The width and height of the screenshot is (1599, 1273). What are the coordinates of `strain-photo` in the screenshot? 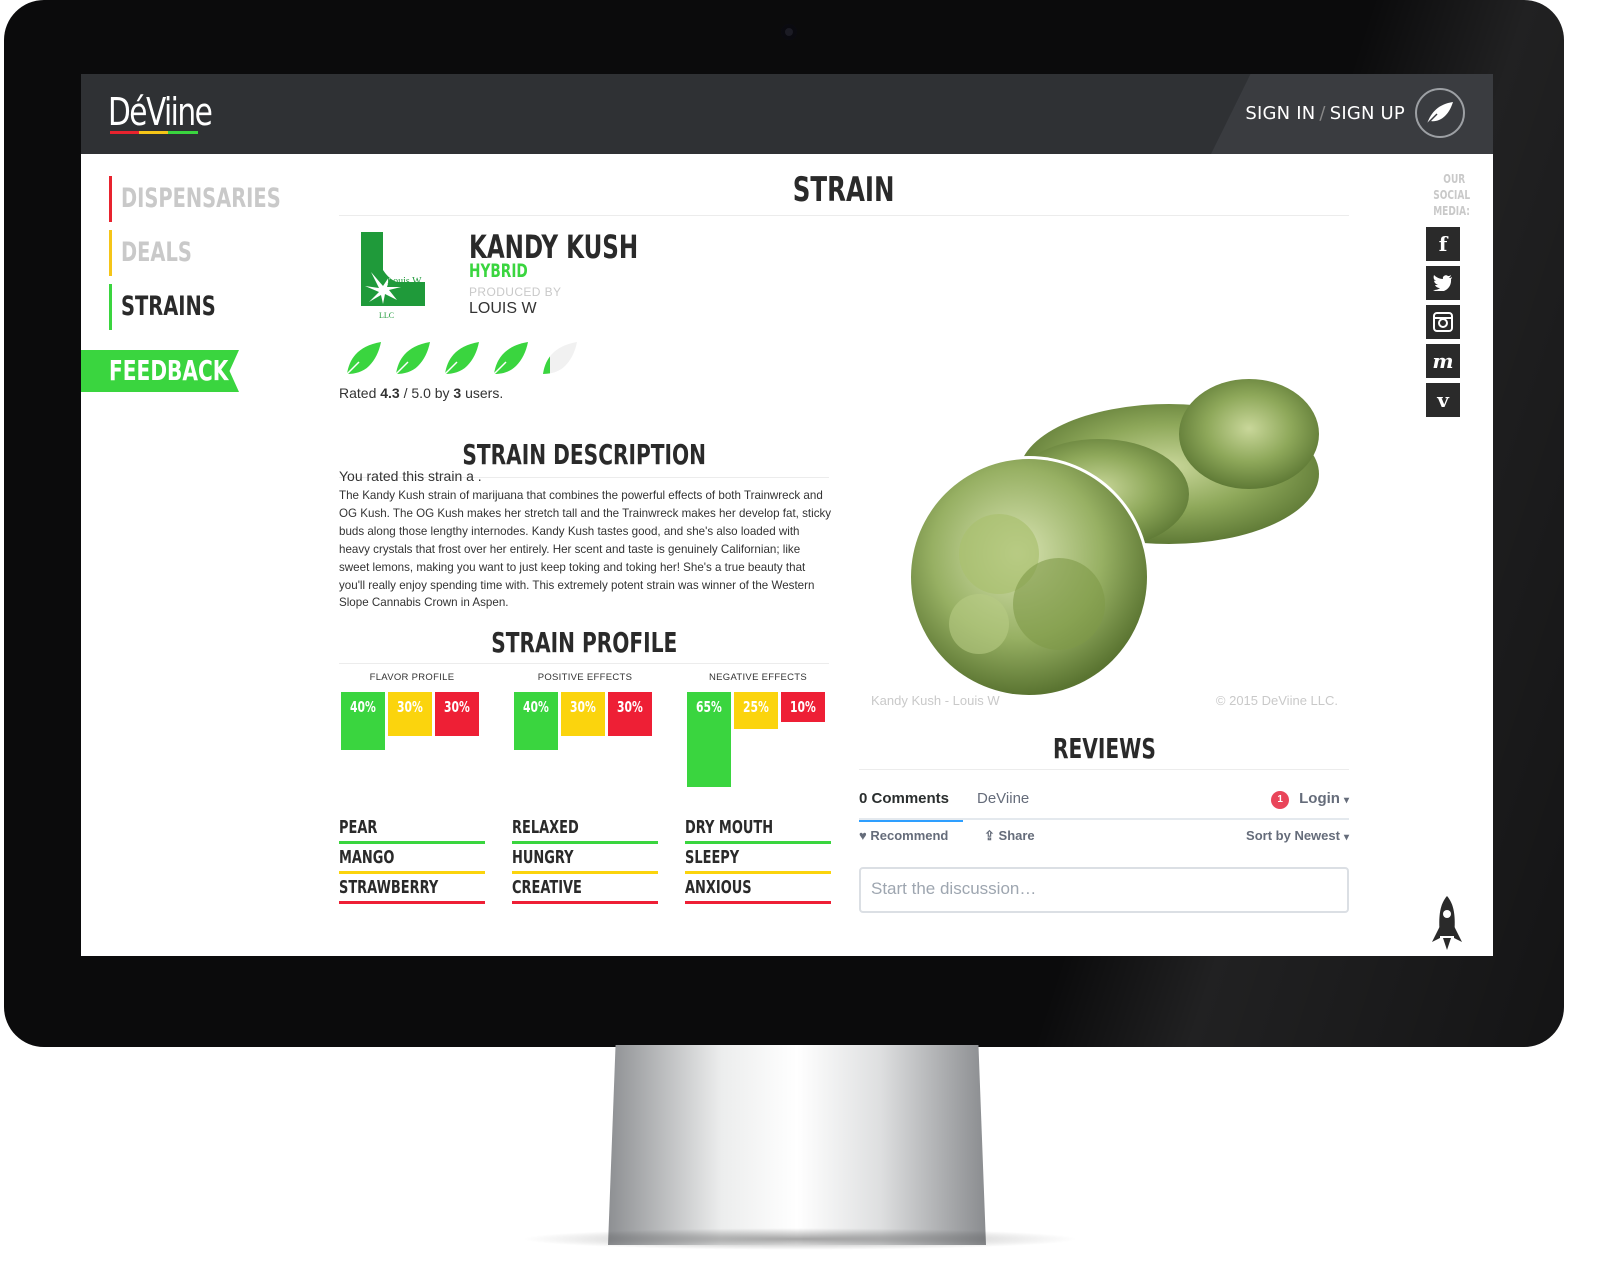 It's located at (1109, 539).